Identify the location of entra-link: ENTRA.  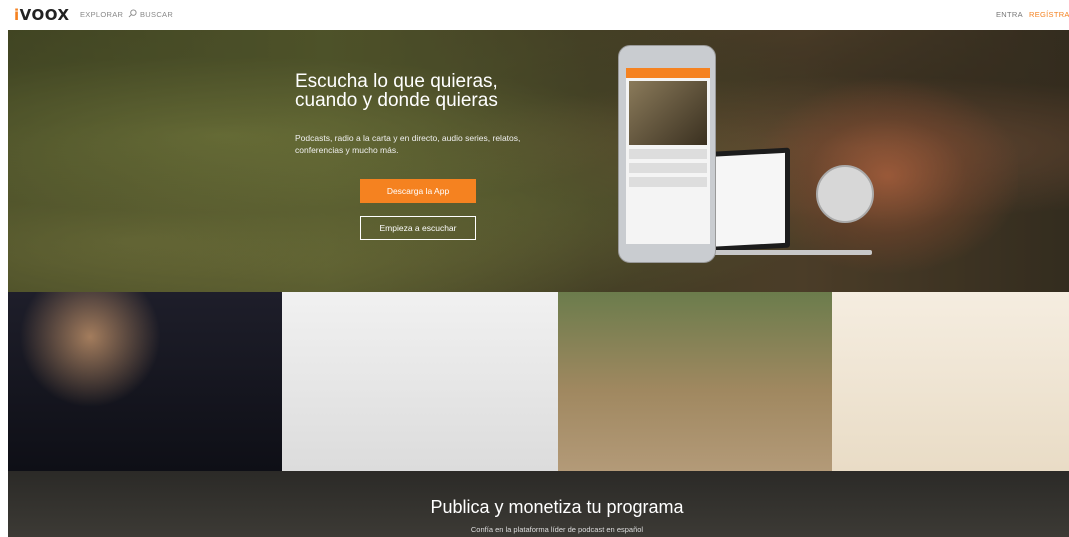
(1009, 14).